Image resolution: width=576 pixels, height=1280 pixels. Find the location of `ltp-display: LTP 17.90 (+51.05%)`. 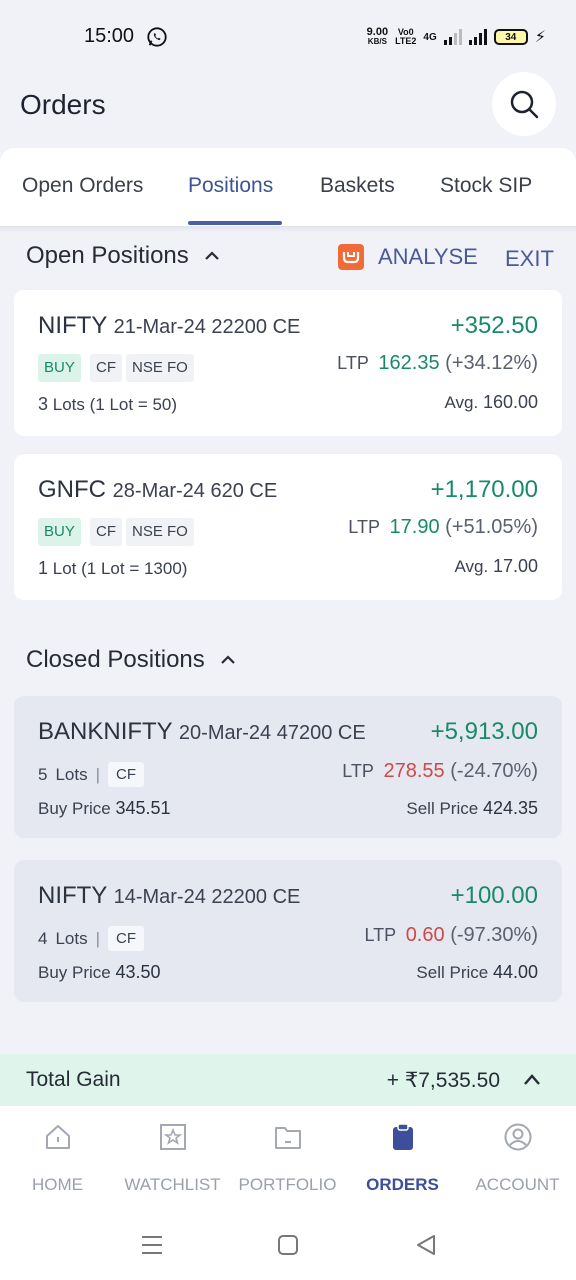

ltp-display: LTP 17.90 (+51.05%) is located at coordinates (443, 527).